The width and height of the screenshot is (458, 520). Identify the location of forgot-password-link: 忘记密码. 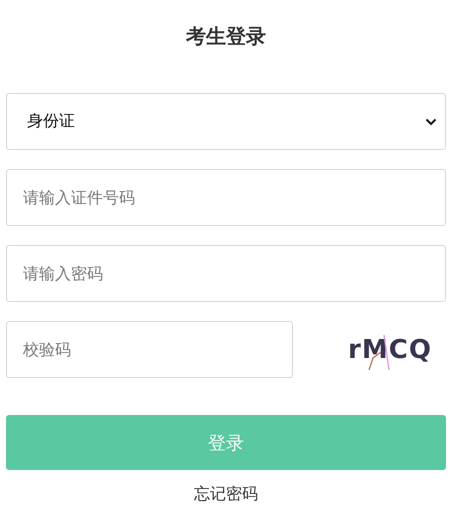
(226, 494).